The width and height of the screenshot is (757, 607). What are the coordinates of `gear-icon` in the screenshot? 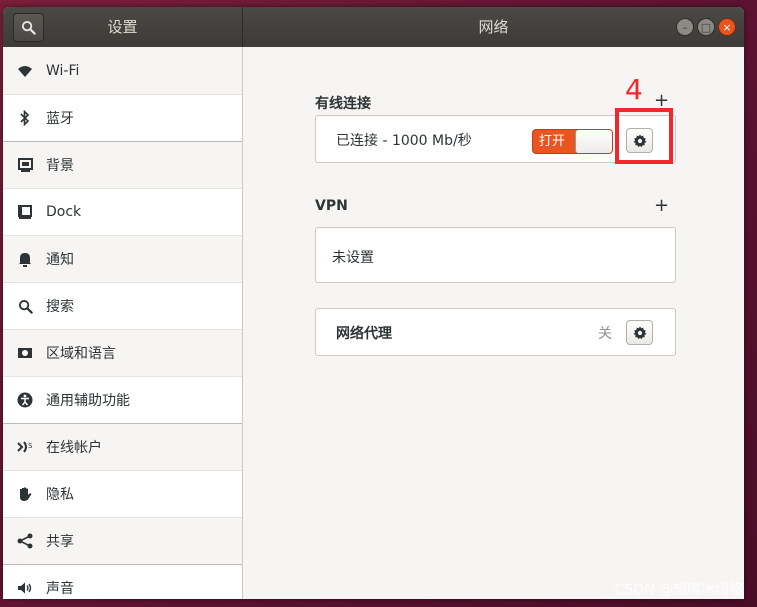 It's located at (639, 332).